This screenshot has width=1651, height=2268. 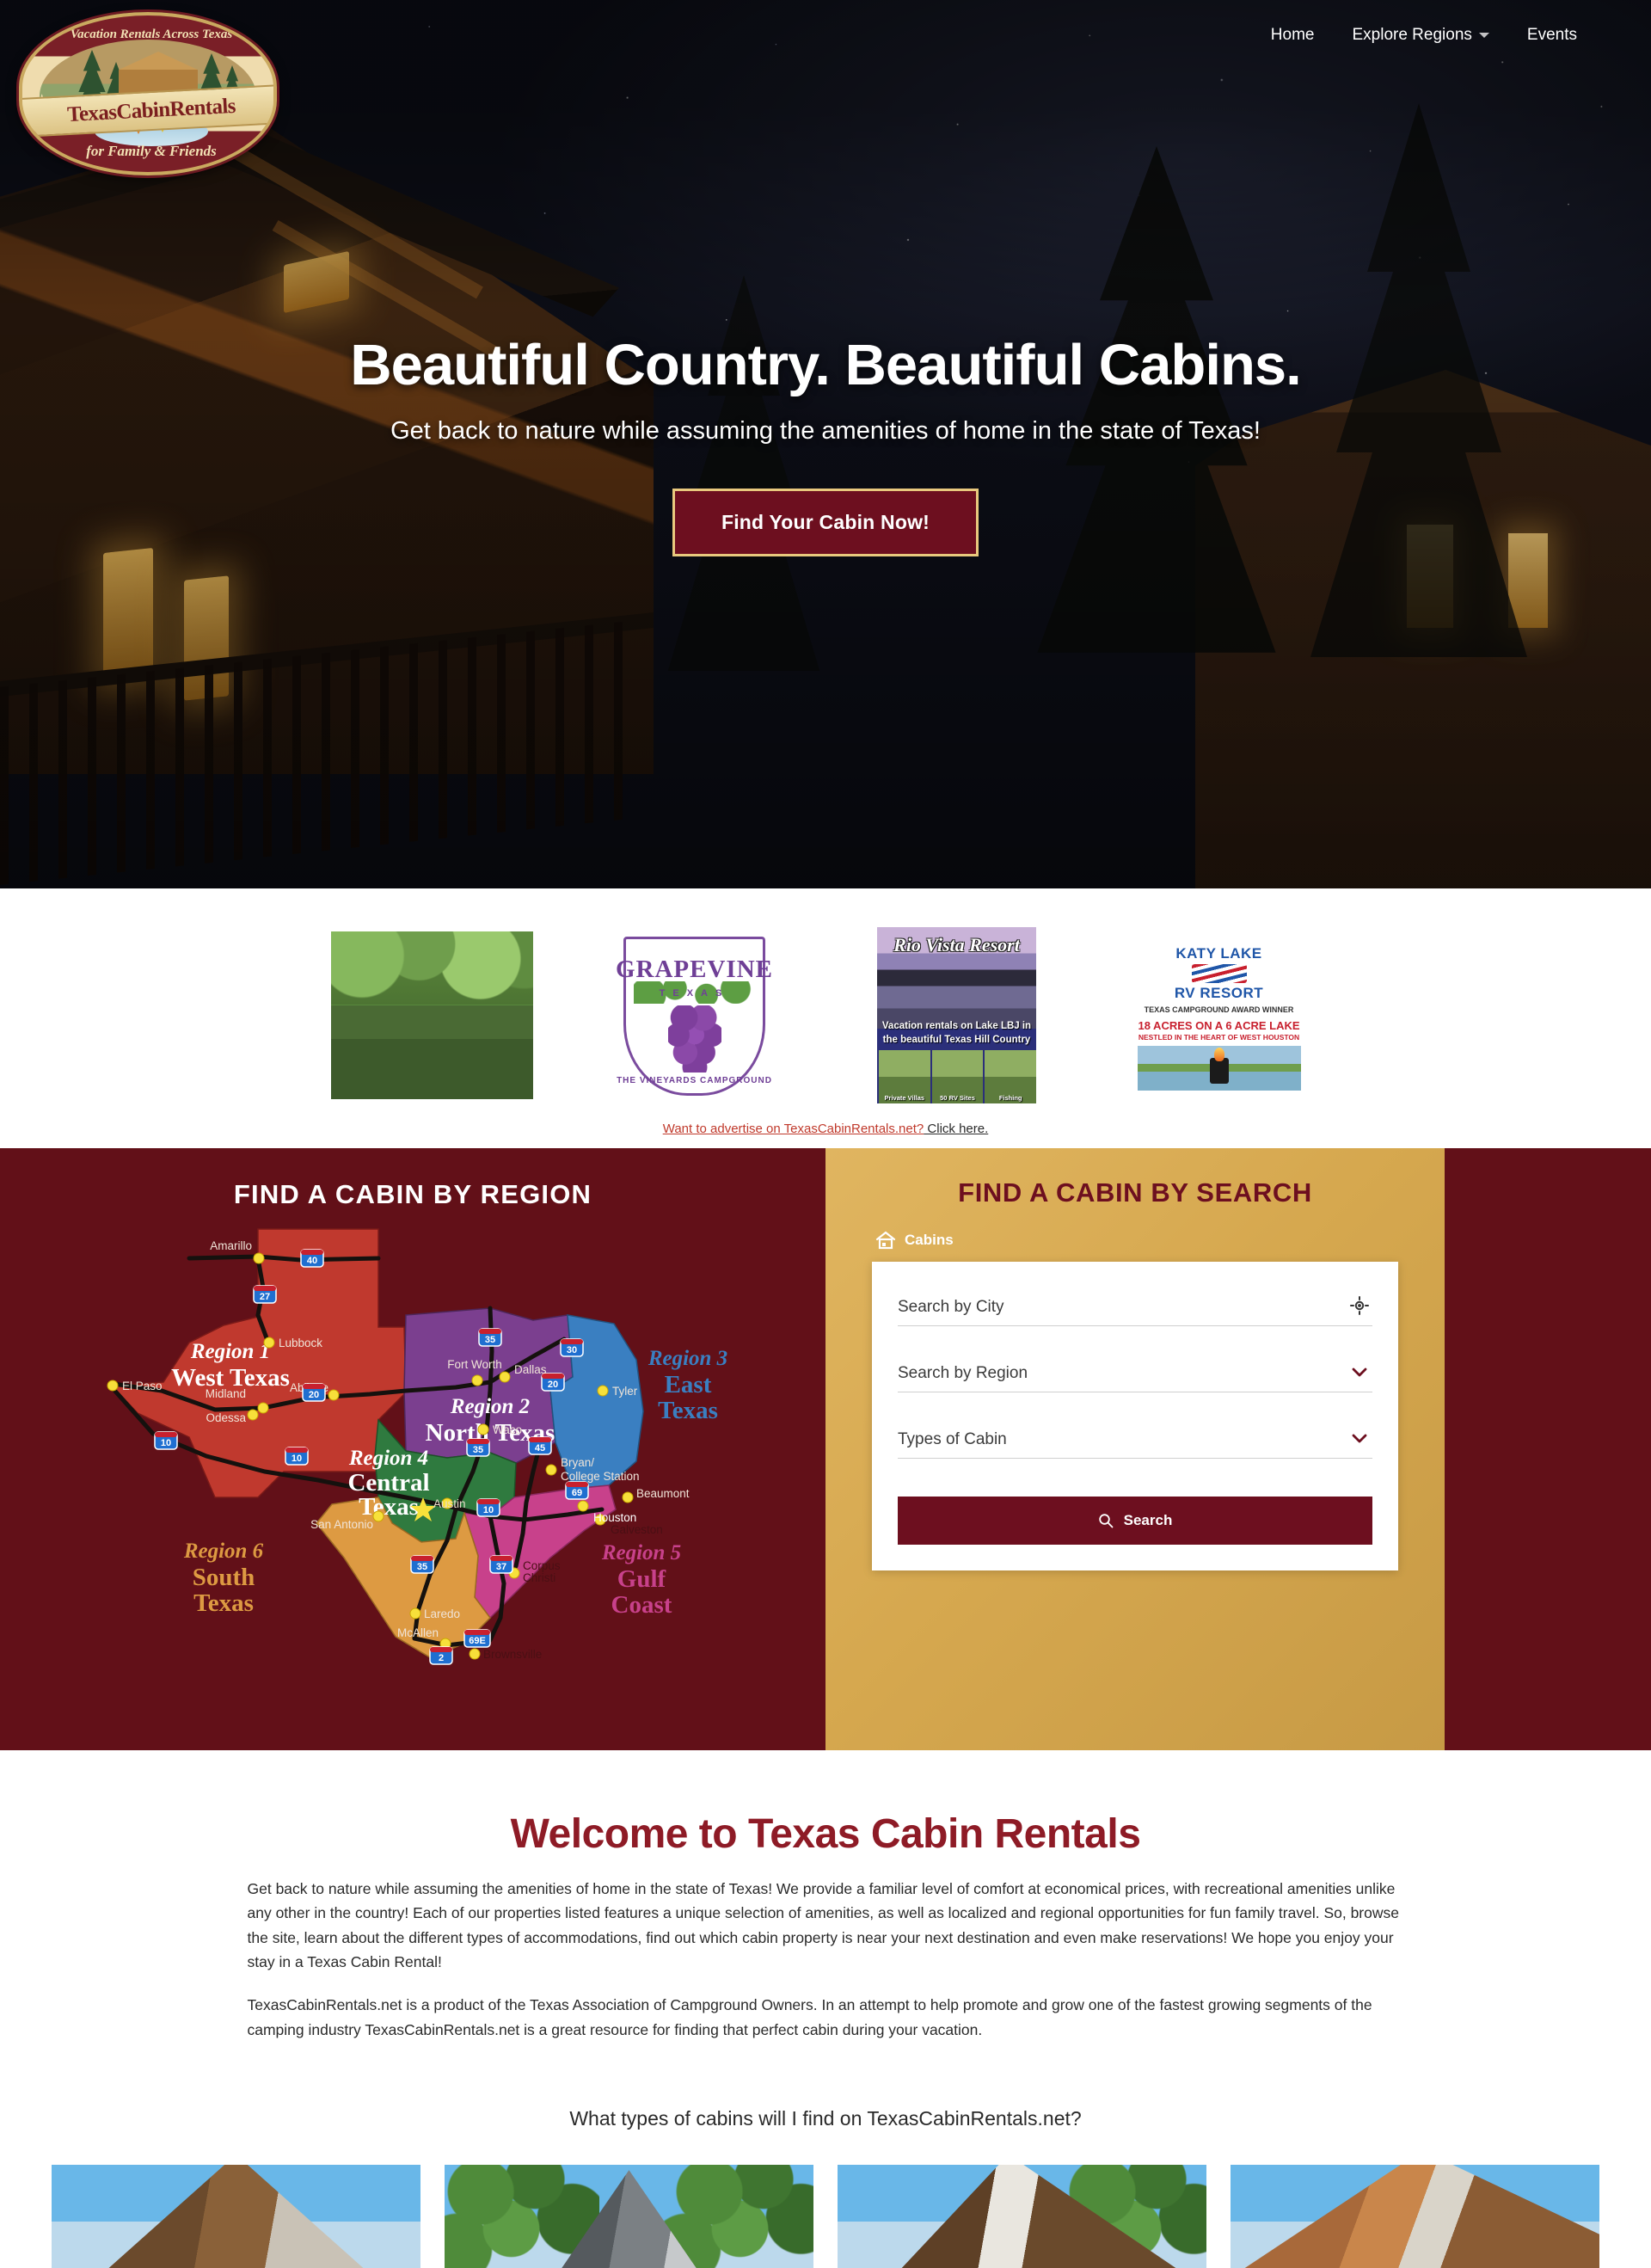 I want to click on svg-text: Corpus, so click(x=542, y=1566).